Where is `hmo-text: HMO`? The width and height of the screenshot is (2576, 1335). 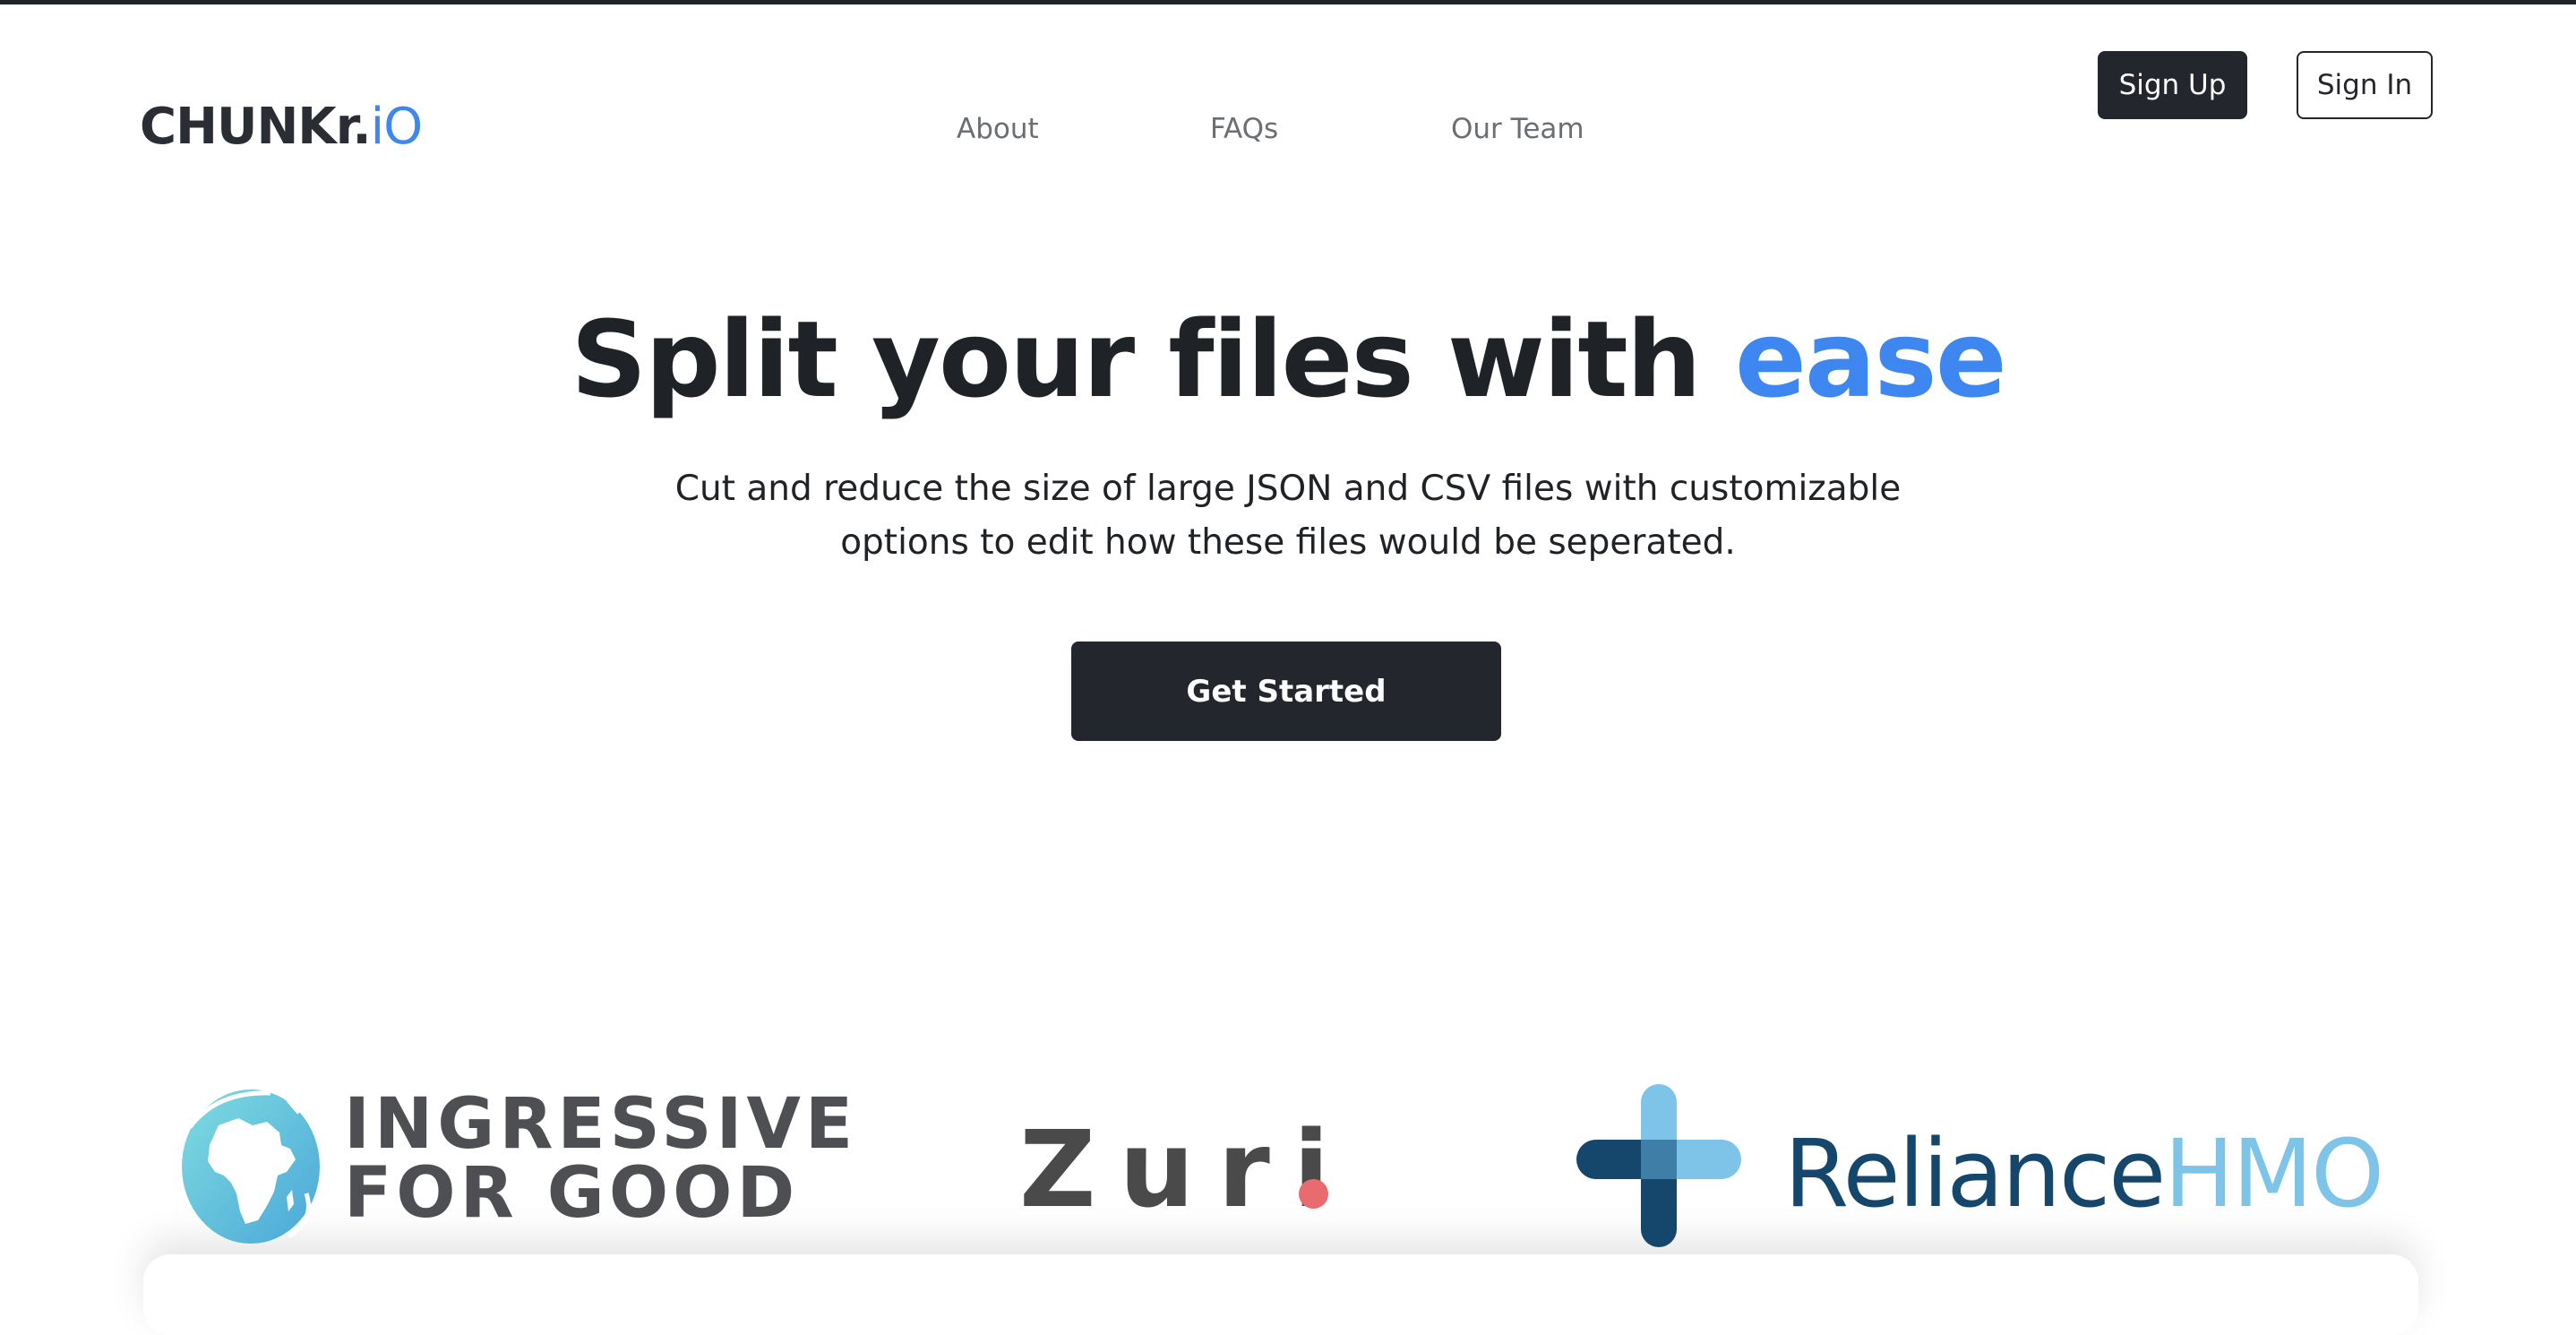
hmo-text: HMO is located at coordinates (2274, 1174).